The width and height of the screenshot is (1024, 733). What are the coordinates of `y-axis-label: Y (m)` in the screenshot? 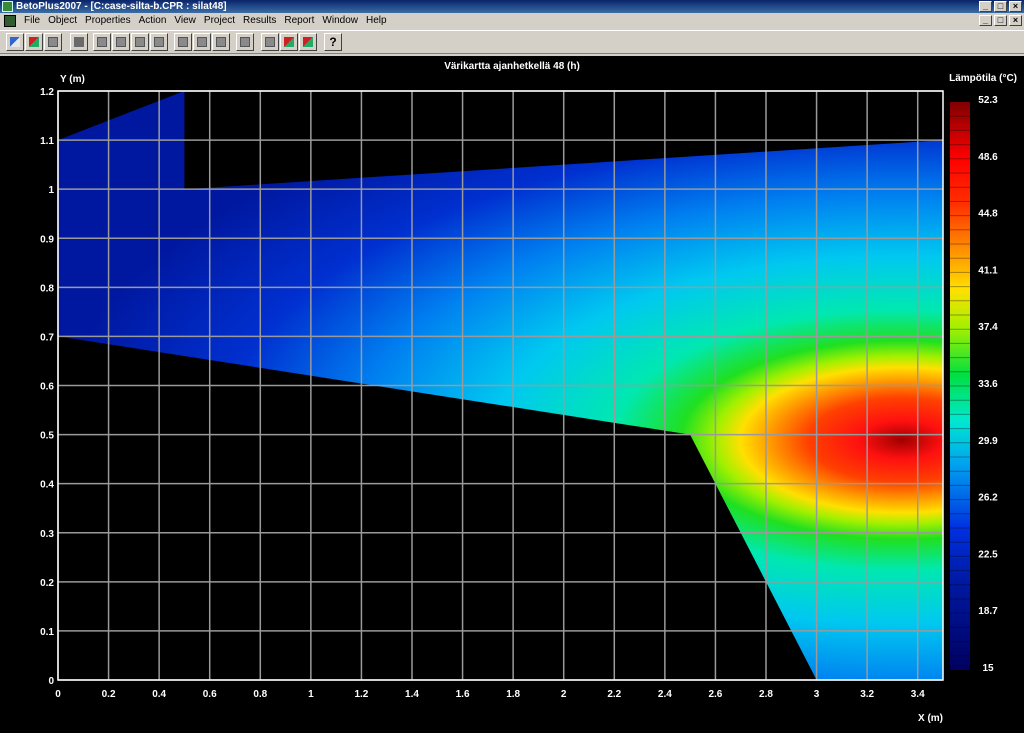 It's located at (72, 79).